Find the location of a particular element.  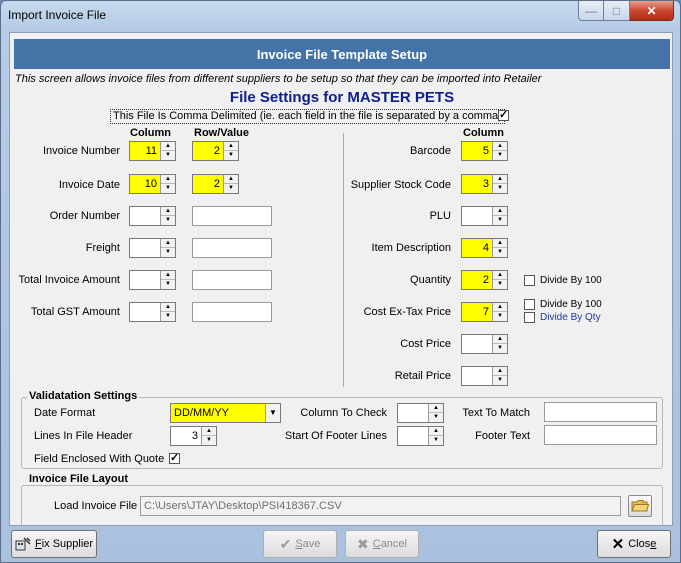

quantity-label: Quantity is located at coordinates (430, 280).